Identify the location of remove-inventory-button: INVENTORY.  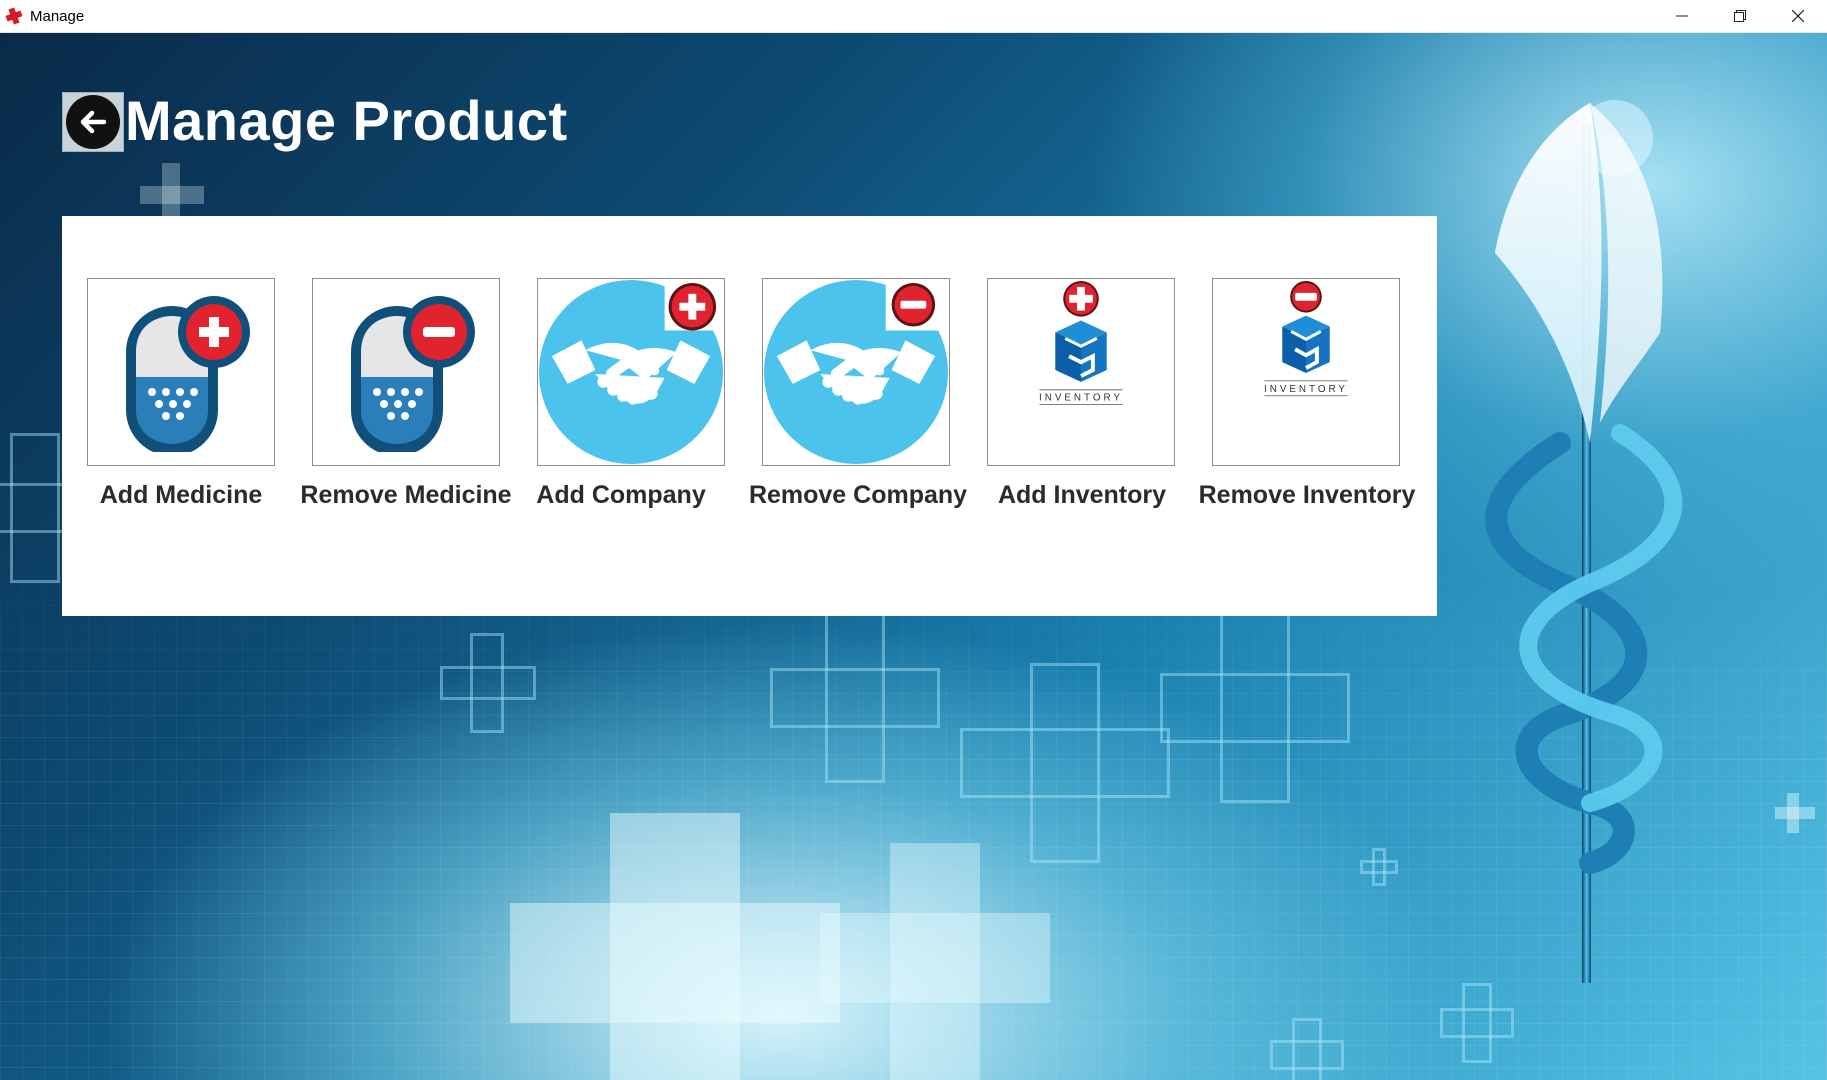
(1306, 372).